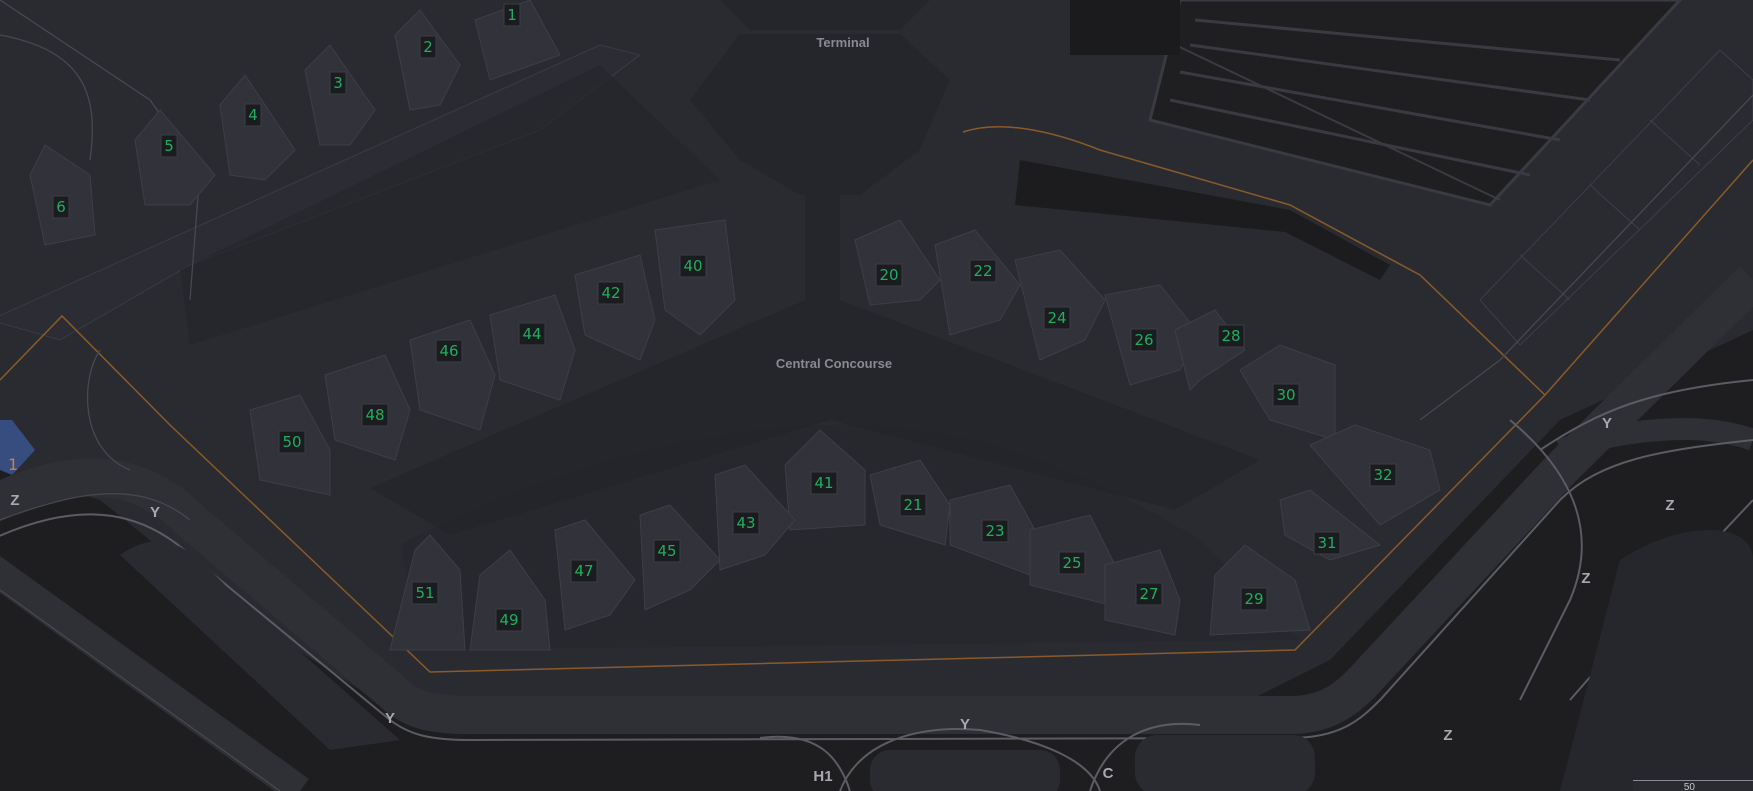  I want to click on gate-4: 4, so click(253, 115).